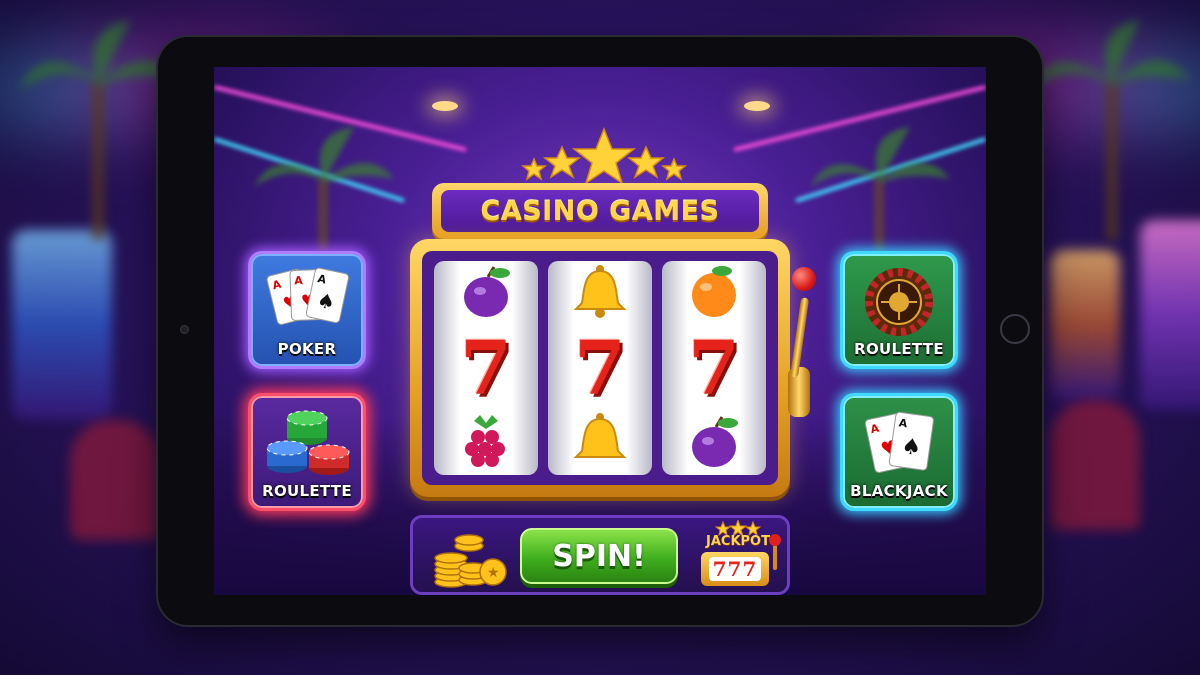  I want to click on reel-1: 7, so click(486, 368).